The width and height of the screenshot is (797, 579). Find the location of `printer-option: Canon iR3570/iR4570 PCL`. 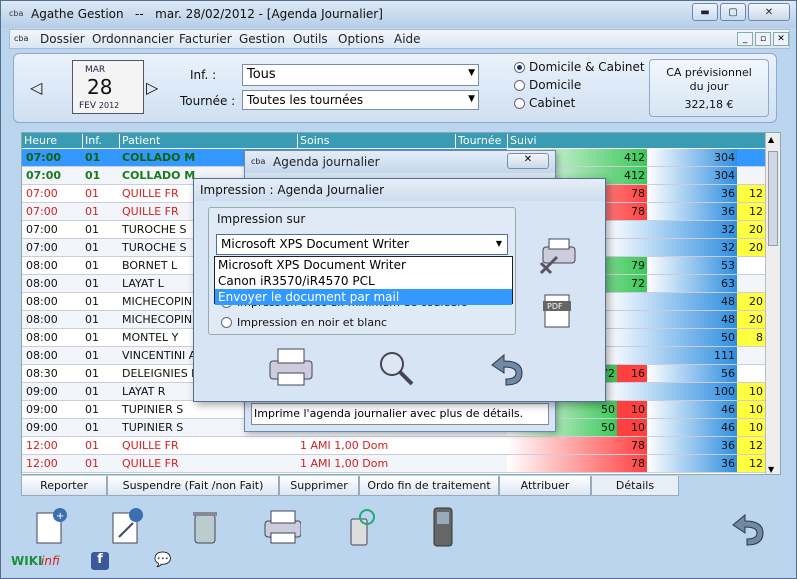

printer-option: Canon iR3570/iR4570 PCL is located at coordinates (363, 281).